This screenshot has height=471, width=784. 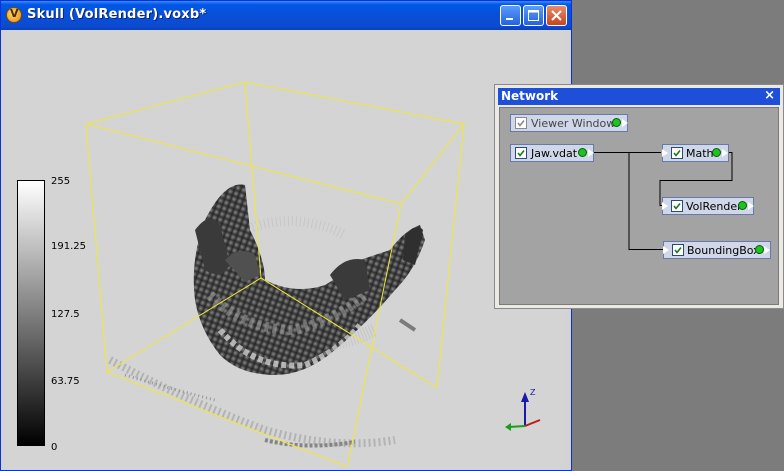 I want to click on network-title: Network, so click(x=530, y=96).